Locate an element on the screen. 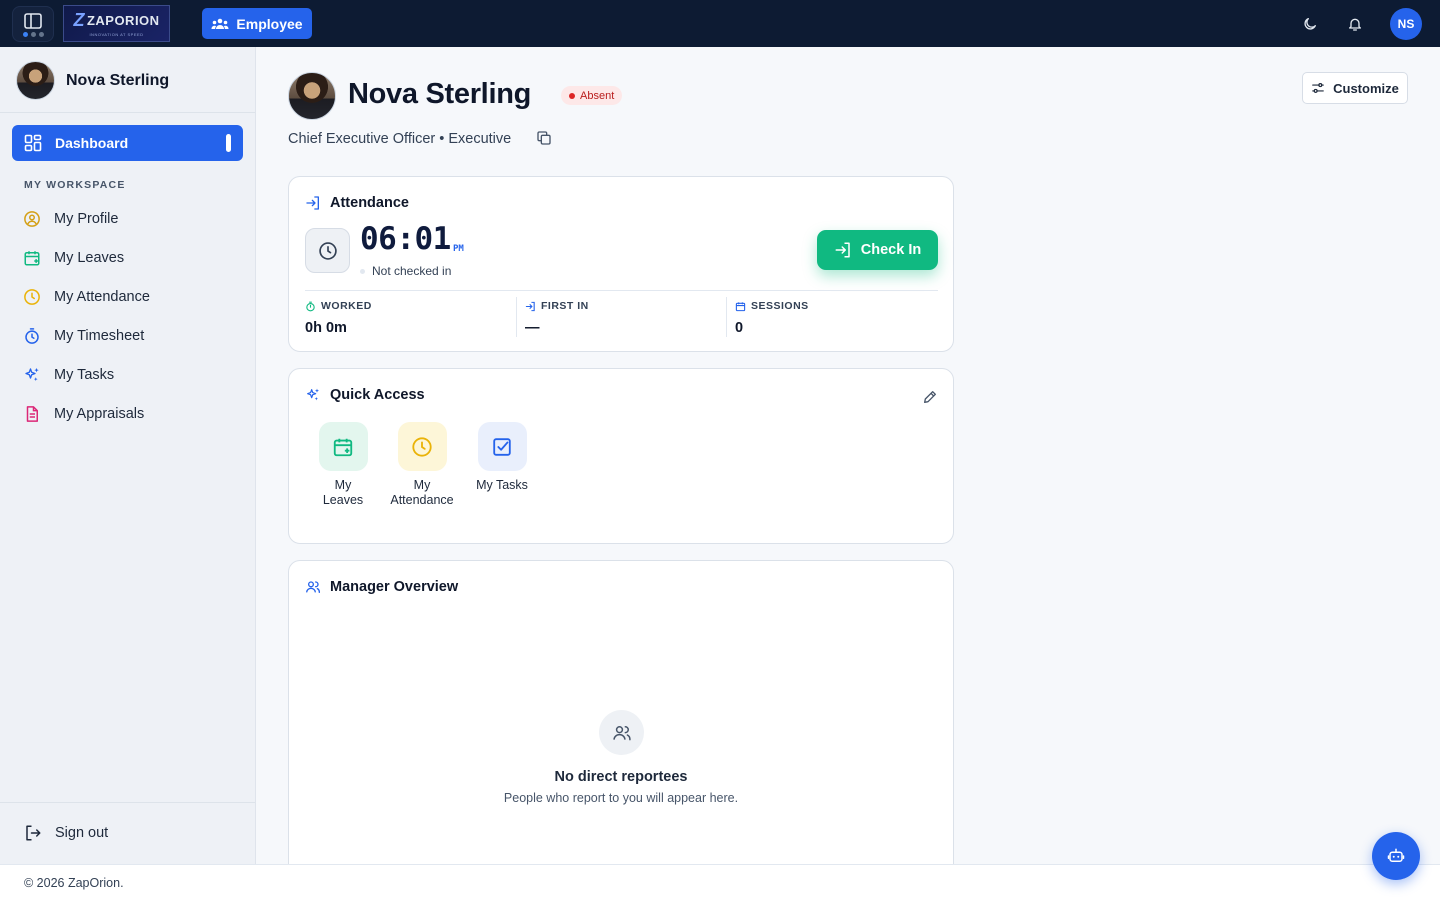  copy-button is located at coordinates (544, 138).